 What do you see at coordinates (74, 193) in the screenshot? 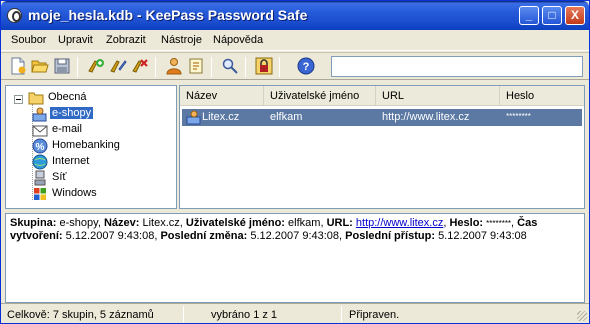
I see `tree-label-windows: Windows` at bounding box center [74, 193].